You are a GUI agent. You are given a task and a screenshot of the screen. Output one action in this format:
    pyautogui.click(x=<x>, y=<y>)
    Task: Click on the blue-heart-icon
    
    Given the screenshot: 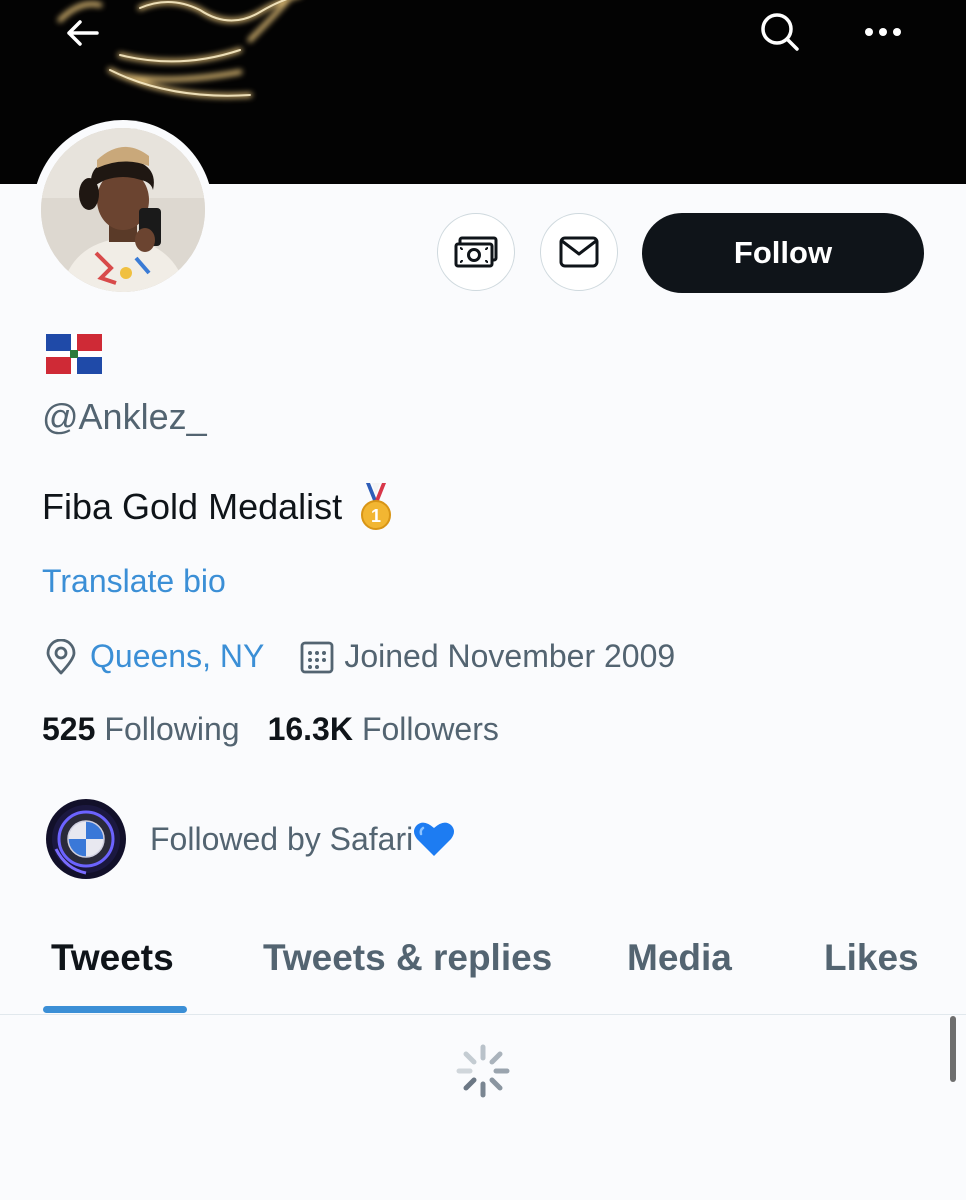 What is the action you would take?
    pyautogui.click(x=434, y=839)
    